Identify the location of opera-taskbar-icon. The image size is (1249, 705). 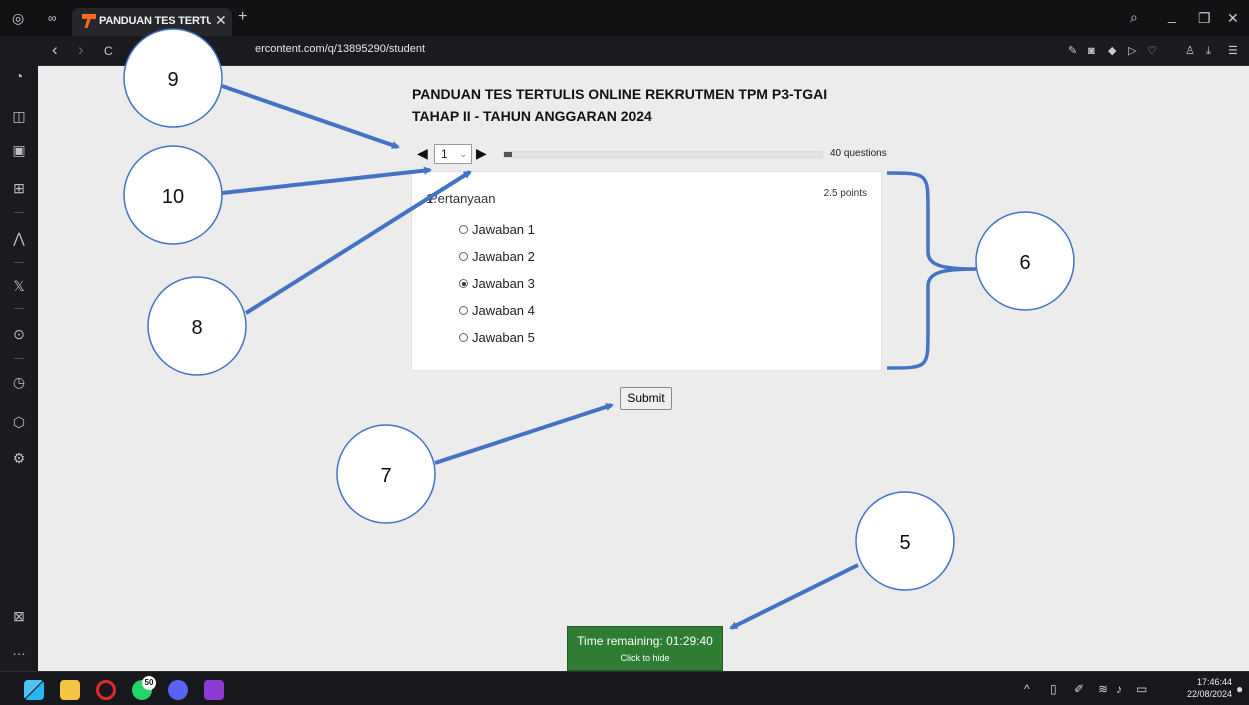
(106, 690).